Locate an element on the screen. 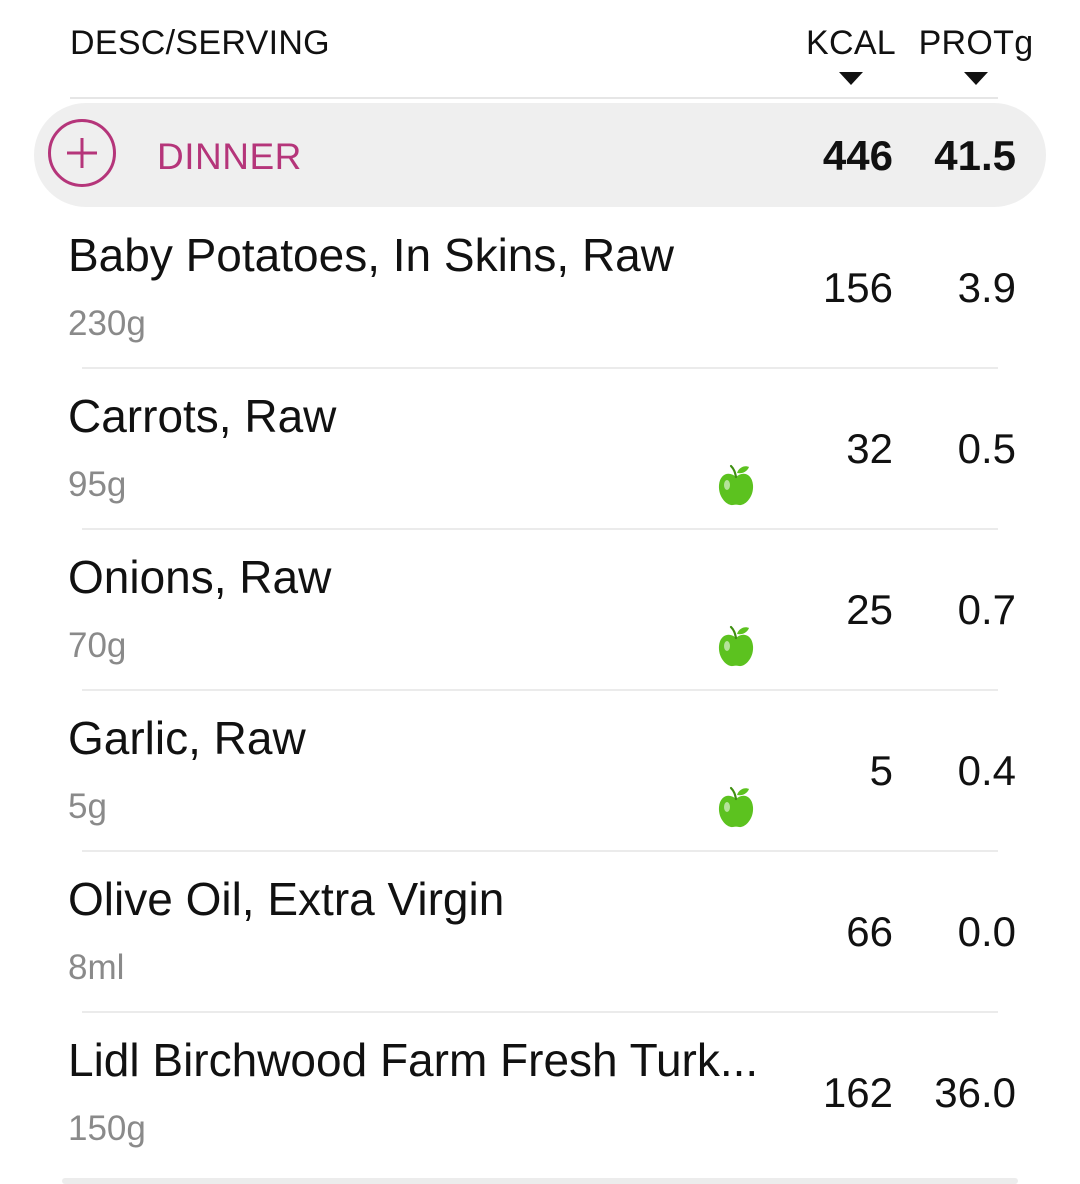 This screenshot has width=1080, height=1184. food-kcal: 25 is located at coordinates (869, 609).